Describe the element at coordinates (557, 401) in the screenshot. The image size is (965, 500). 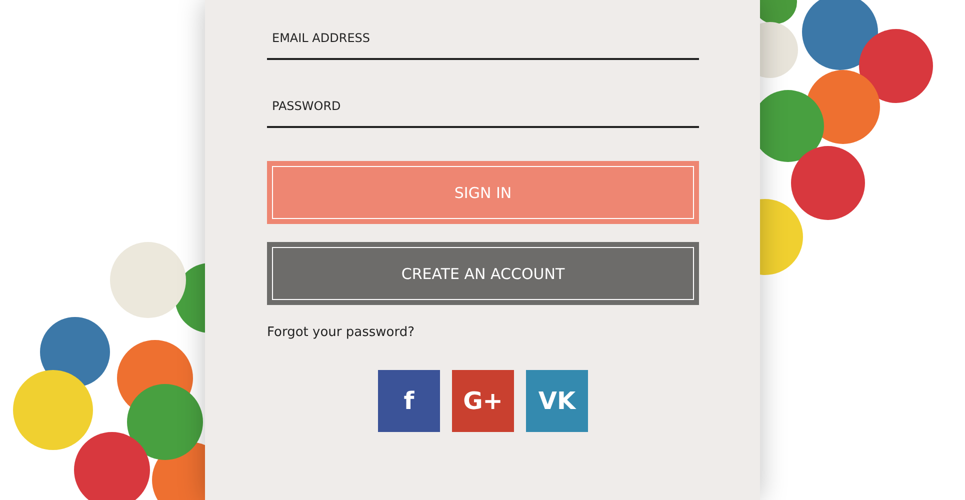
I see `social-login-button: VK` at that location.